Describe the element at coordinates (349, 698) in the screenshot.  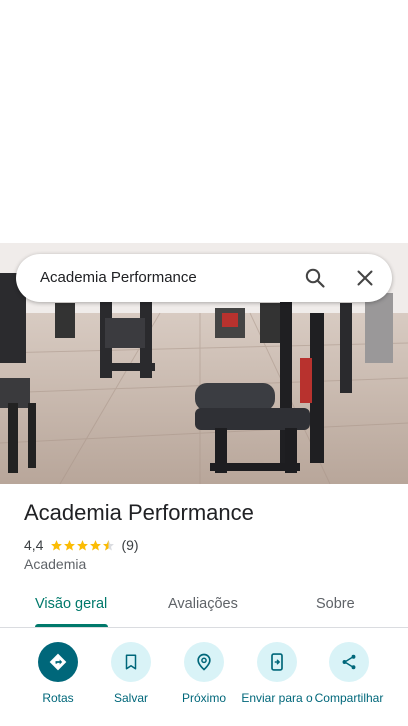
I see `share-label: Compartilhar` at that location.